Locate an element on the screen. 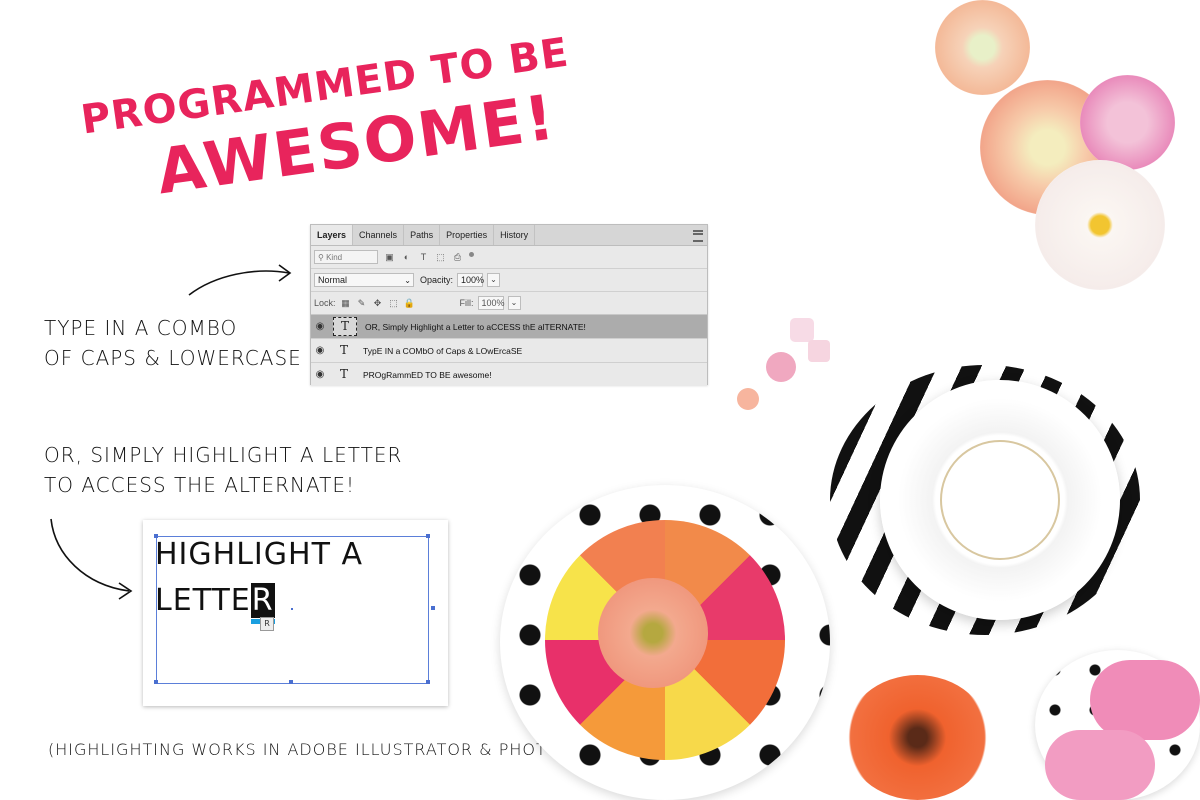 The height and width of the screenshot is (800, 1200). filter-row: ⚲ Kind ▣ ◐ T ⬚ ⎙ is located at coordinates (509, 257).